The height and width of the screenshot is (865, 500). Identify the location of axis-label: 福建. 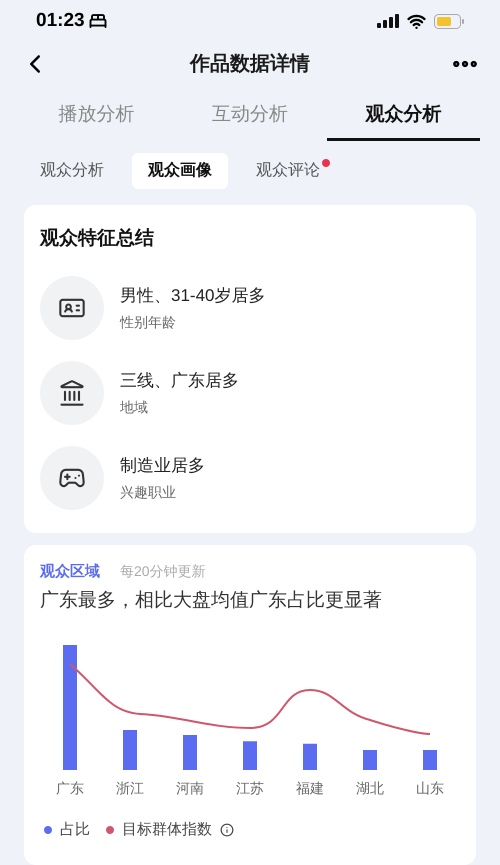
(310, 788).